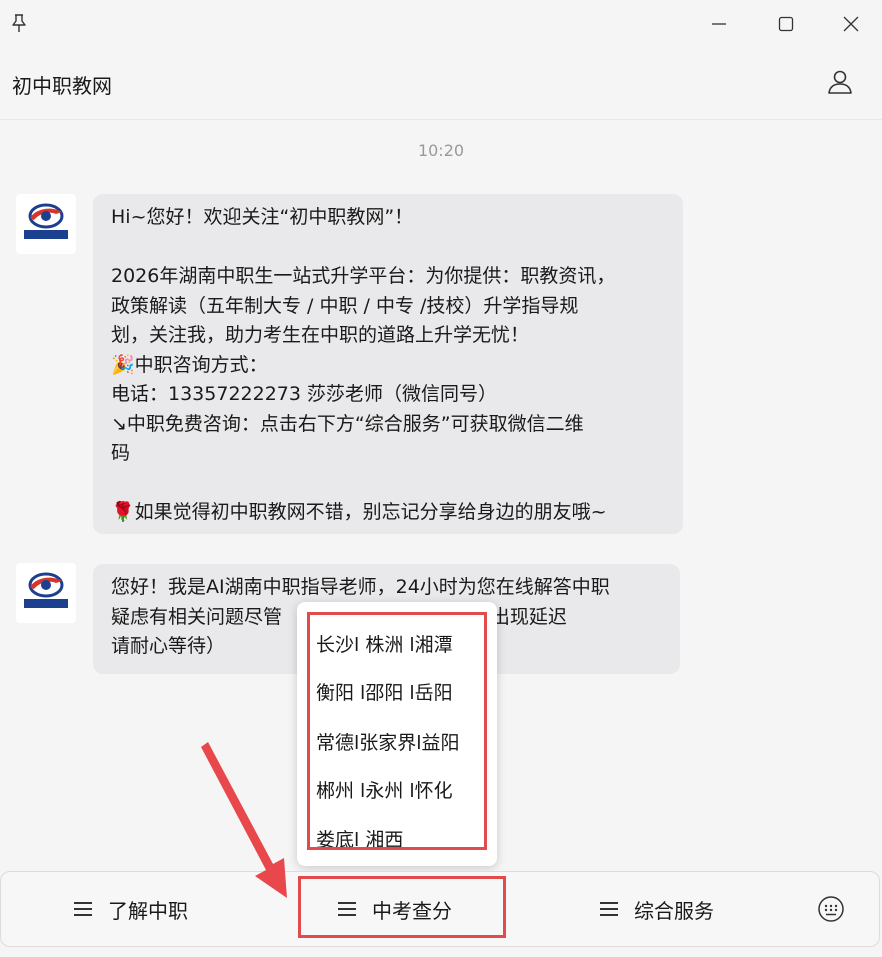  I want to click on close-icon, so click(851, 24).